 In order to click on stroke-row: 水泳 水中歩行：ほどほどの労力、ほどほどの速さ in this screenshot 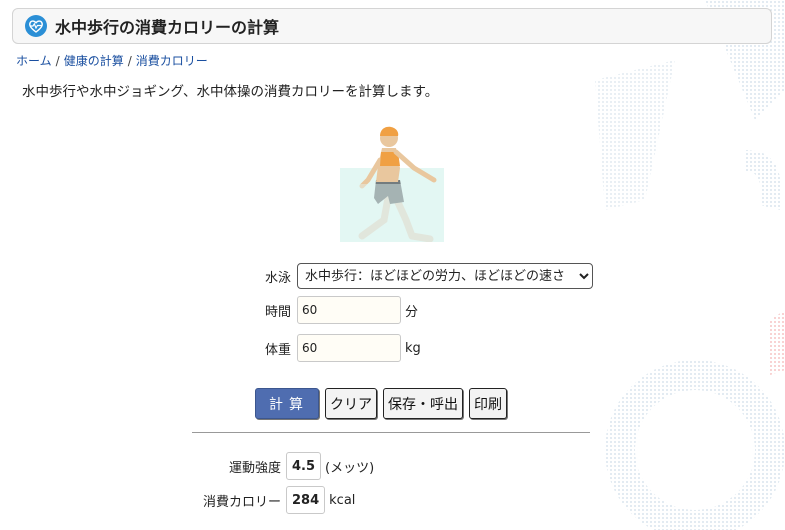, I will do `click(419, 276)`.